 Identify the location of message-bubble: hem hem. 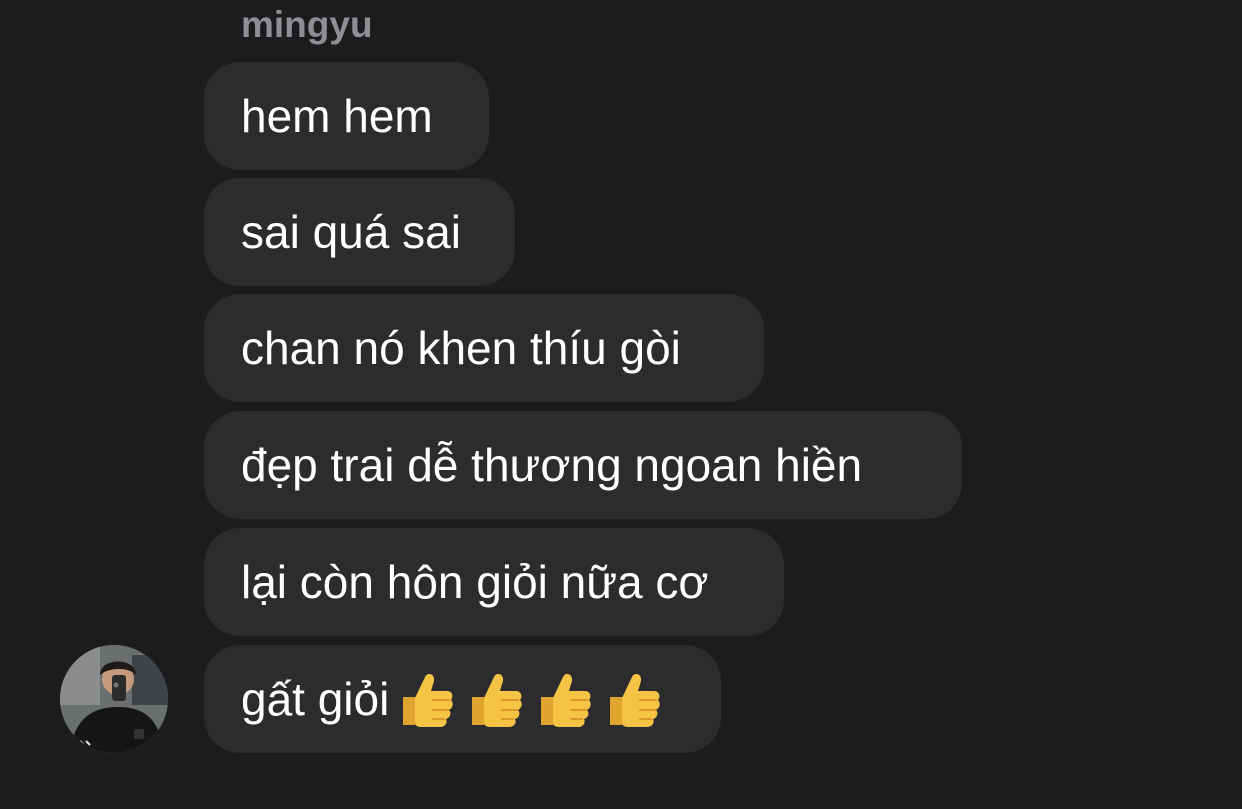
(346, 116).